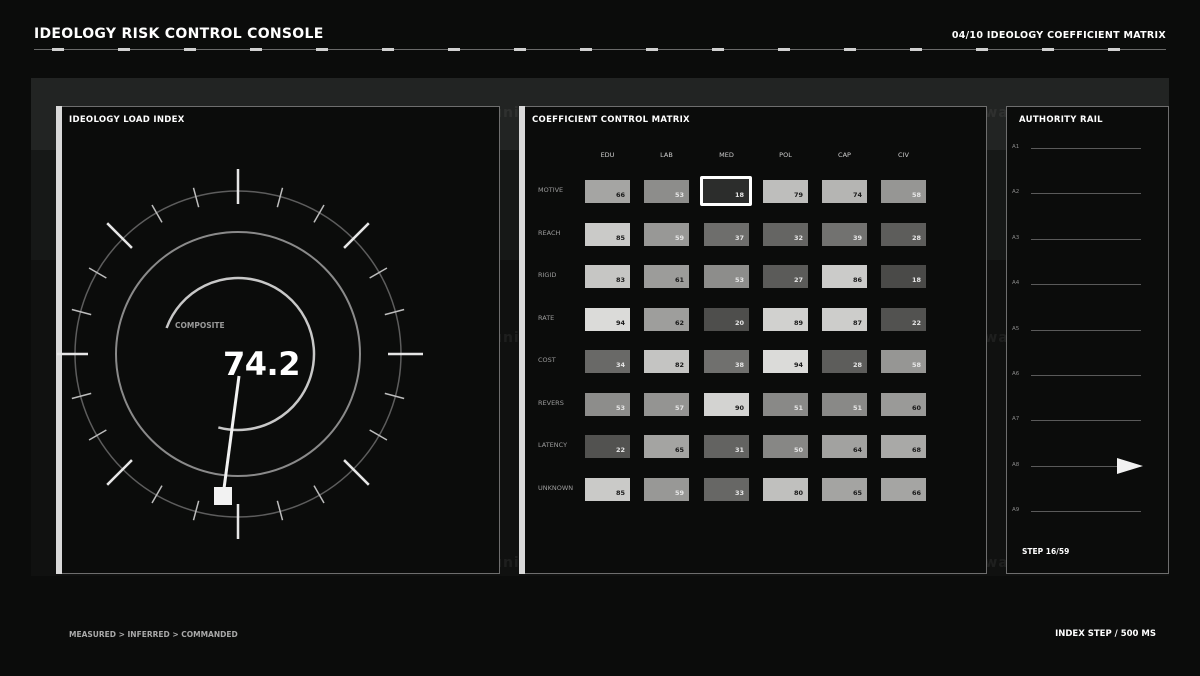 The width and height of the screenshot is (1200, 676). I want to click on matrix-row-header: RATE, so click(546, 318).